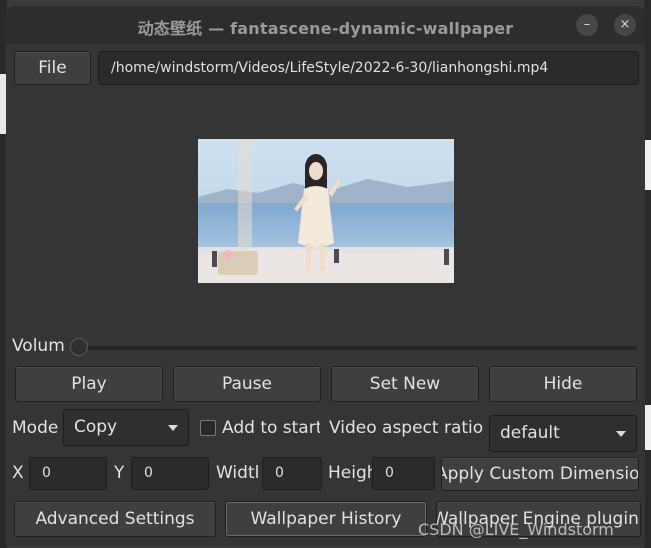 Image resolution: width=651 pixels, height=548 pixels. What do you see at coordinates (292, 473) in the screenshot?
I see `width-input: 0` at bounding box center [292, 473].